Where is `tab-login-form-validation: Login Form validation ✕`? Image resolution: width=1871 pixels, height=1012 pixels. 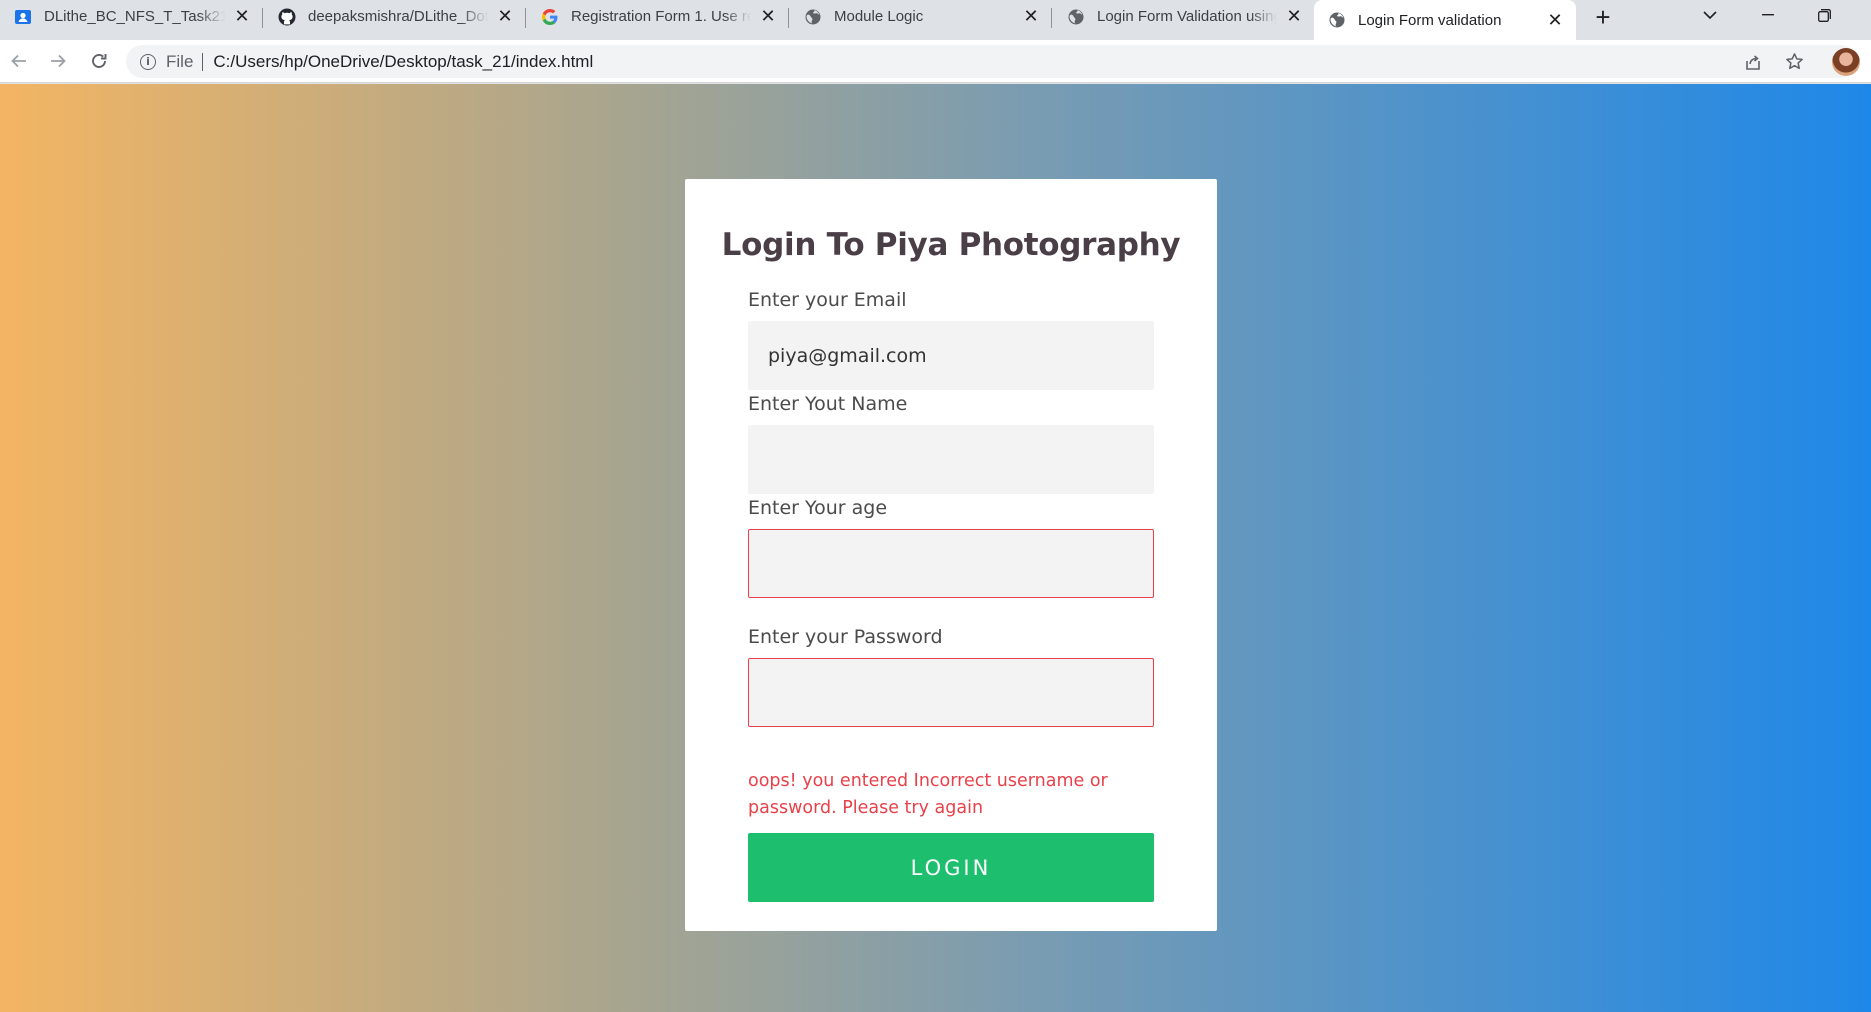
tab-login-form-validation: Login Form validation ✕ is located at coordinates (1445, 20).